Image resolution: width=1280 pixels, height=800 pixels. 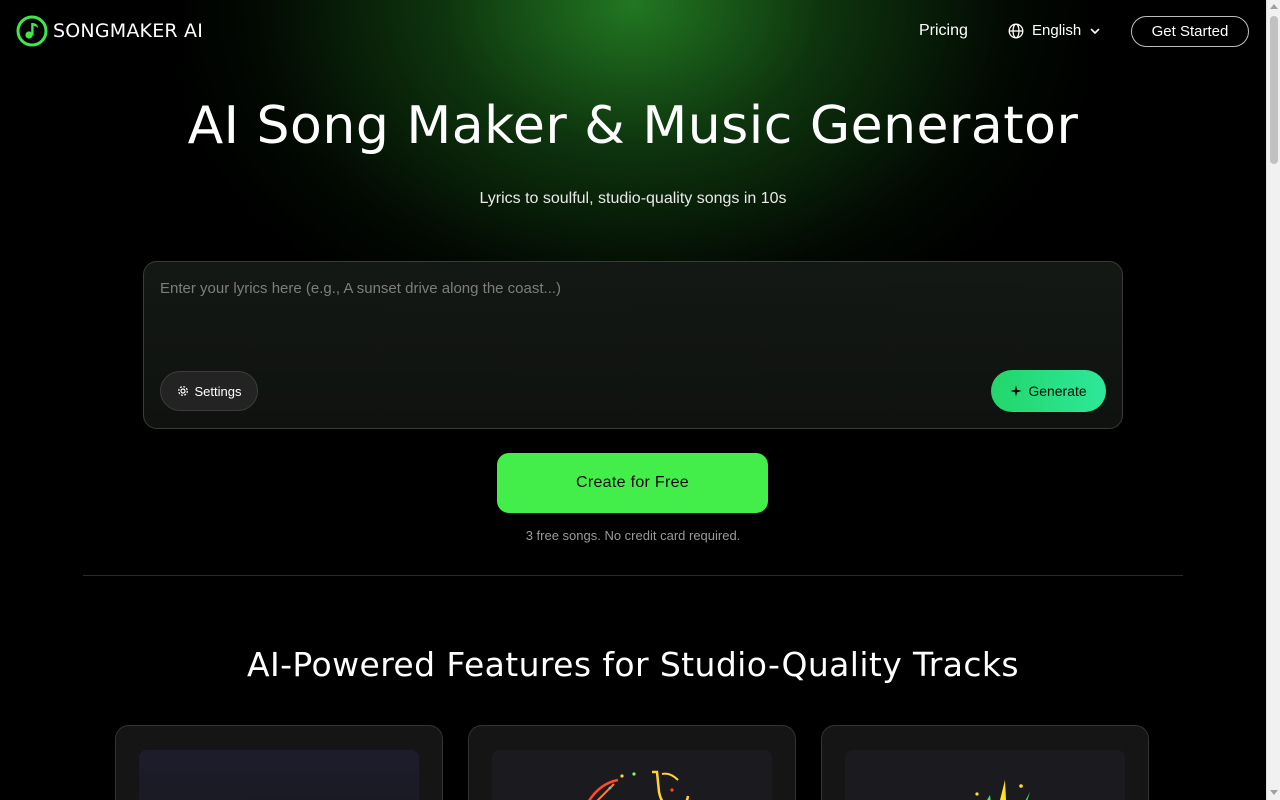 I want to click on page-title: AI Song Maker & Music Generator, so click(x=633, y=126).